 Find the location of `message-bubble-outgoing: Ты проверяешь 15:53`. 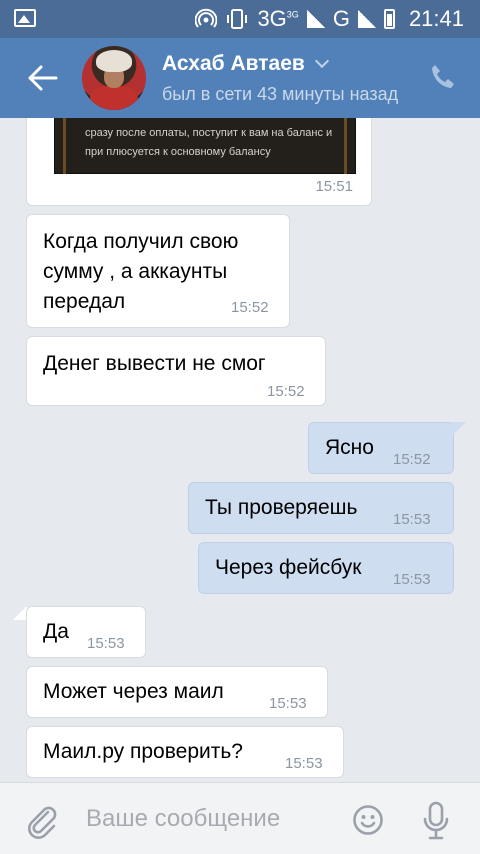

message-bubble-outgoing: Ты проверяешь 15:53 is located at coordinates (321, 508).